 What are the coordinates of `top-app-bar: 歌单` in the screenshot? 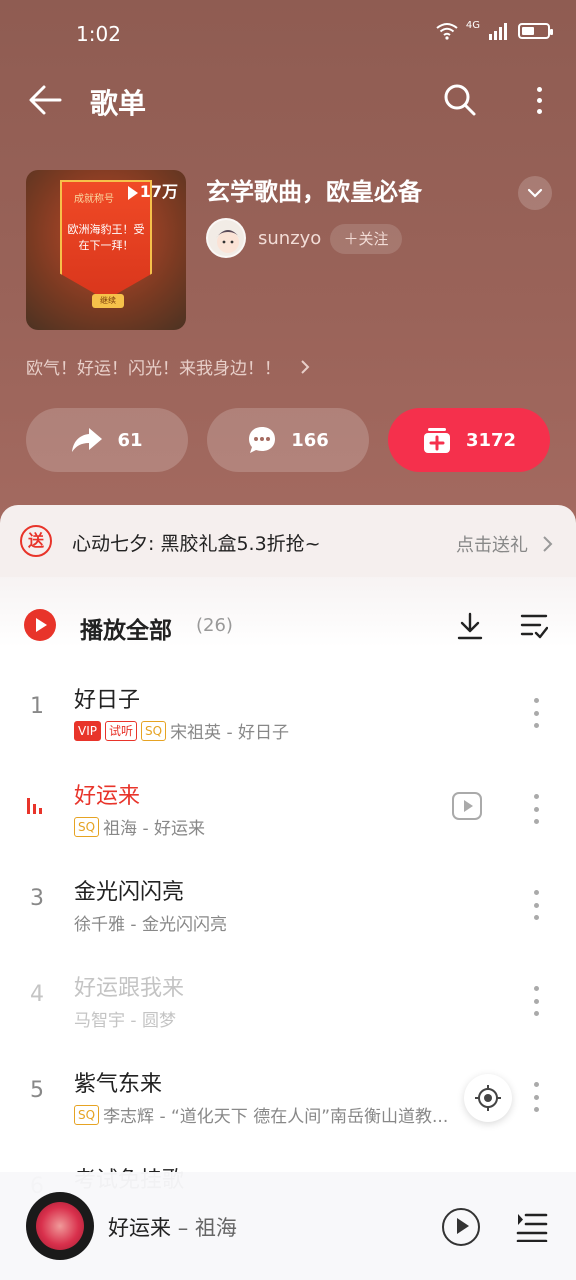 It's located at (288, 100).